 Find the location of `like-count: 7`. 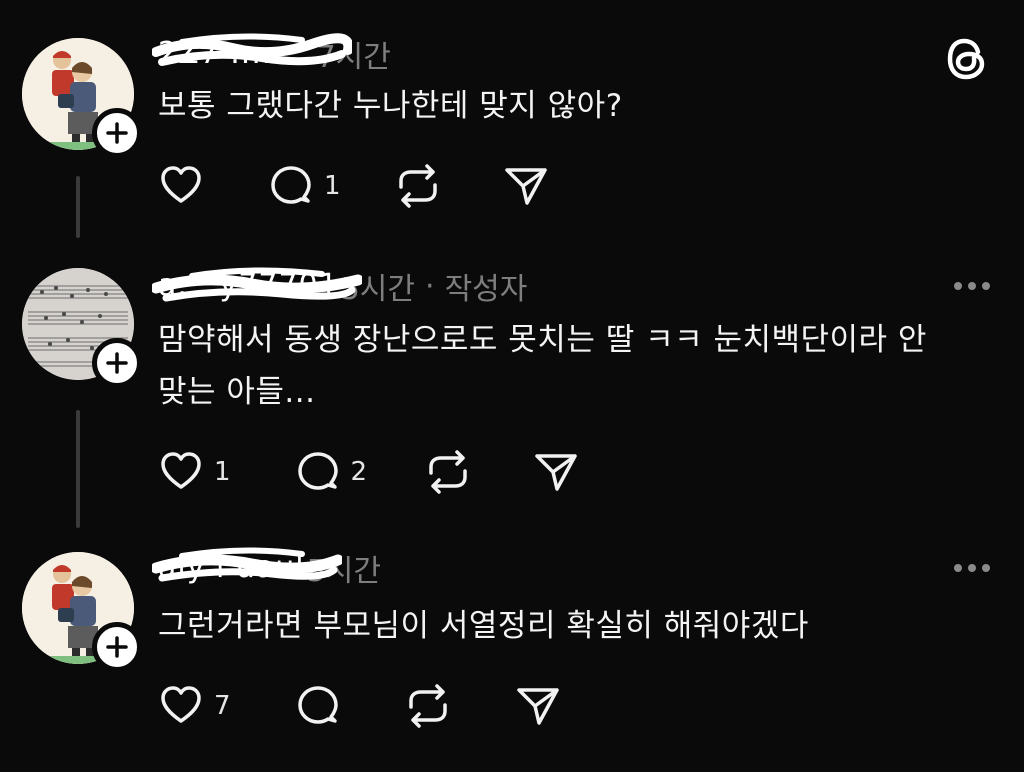

like-count: 7 is located at coordinates (222, 706).